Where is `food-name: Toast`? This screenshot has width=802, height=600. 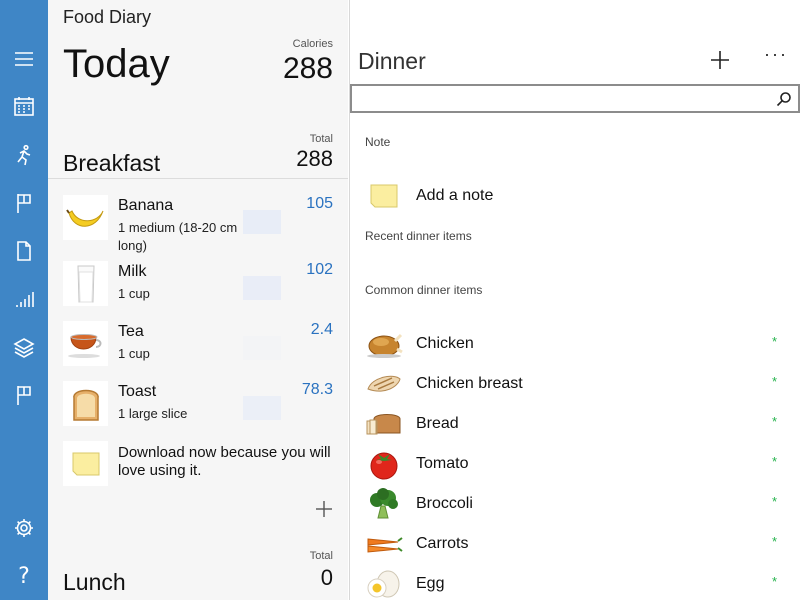
food-name: Toast is located at coordinates (137, 391).